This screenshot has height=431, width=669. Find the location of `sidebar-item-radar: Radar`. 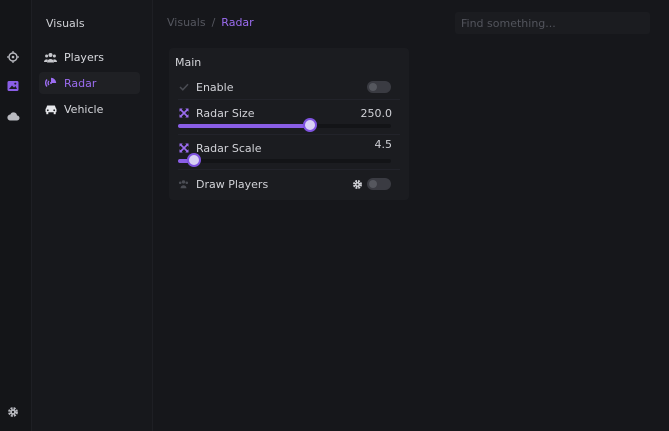

sidebar-item-radar: Radar is located at coordinates (89, 83).